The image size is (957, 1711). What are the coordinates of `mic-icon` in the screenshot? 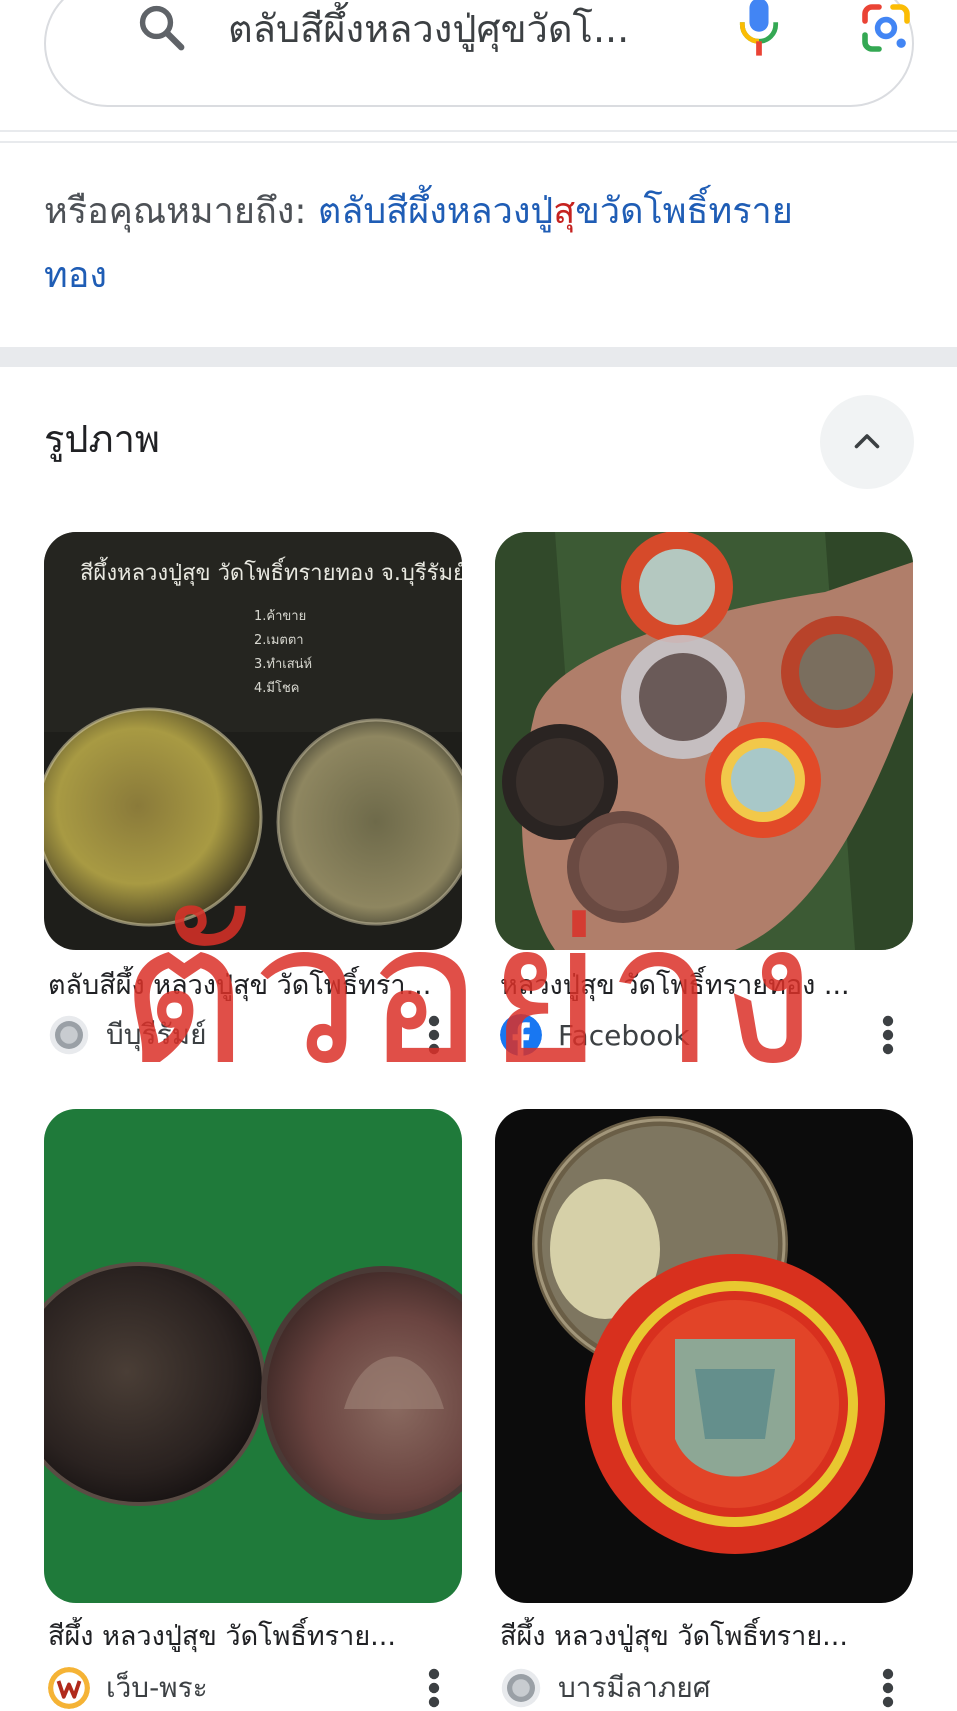 It's located at (759, 29).